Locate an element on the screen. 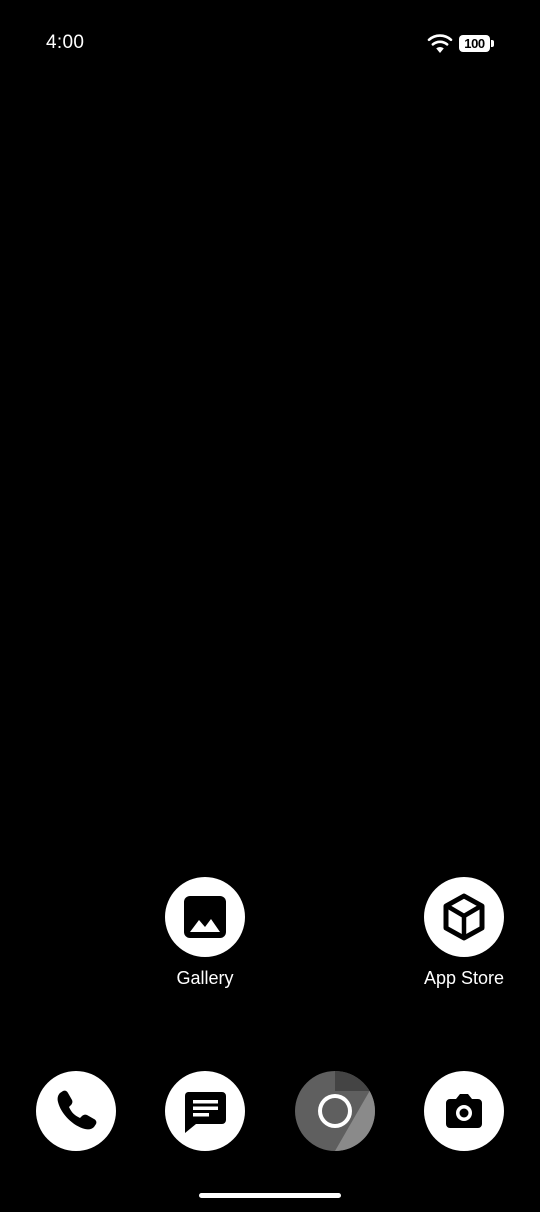 This screenshot has height=1212, width=540. app-label-gallery: Gallery is located at coordinates (205, 978).